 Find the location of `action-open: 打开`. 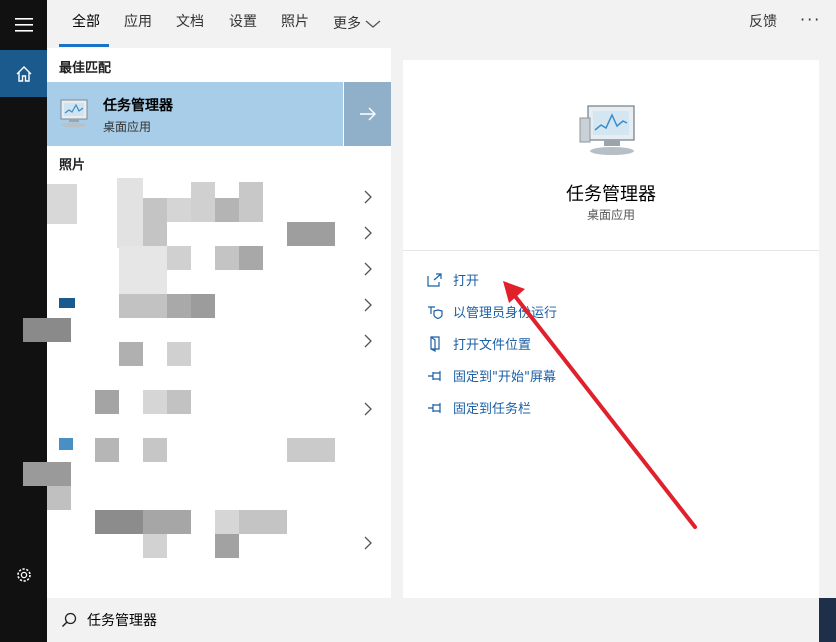

action-open: 打开 is located at coordinates (453, 279).